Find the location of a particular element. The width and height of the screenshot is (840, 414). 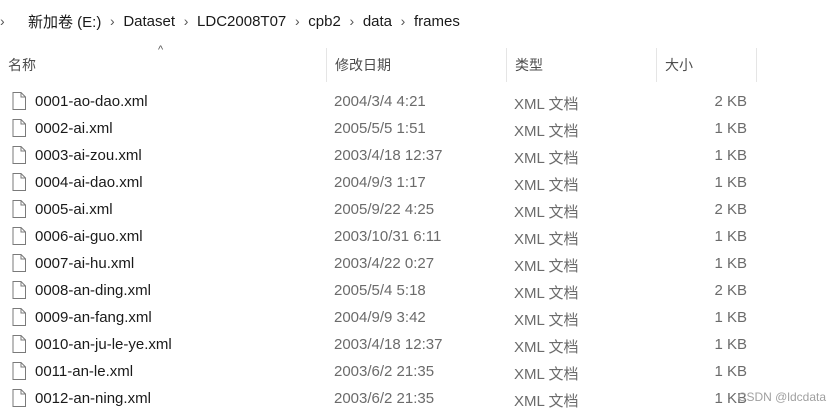

file-row: 0003-ai-zou.xml 2003/4/18 12:37 XML 文档 1 KB is located at coordinates (420, 155).